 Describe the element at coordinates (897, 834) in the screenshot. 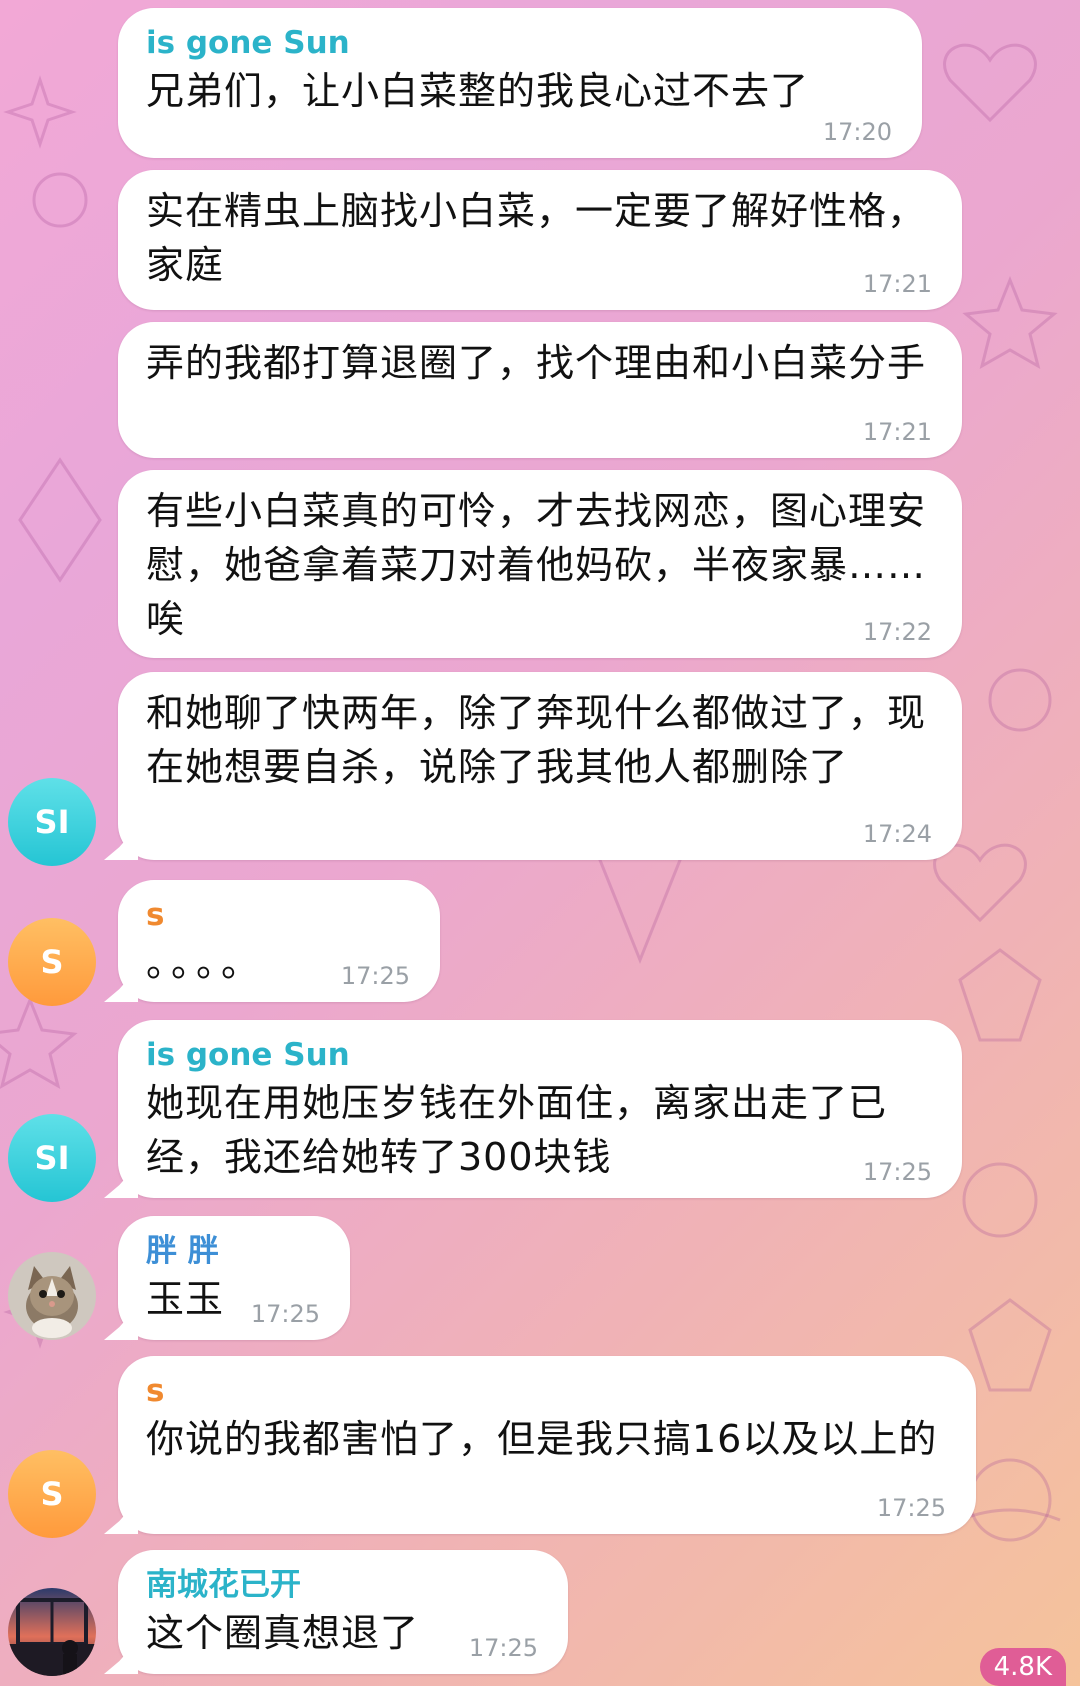

I see `message-time: 17:24` at that location.